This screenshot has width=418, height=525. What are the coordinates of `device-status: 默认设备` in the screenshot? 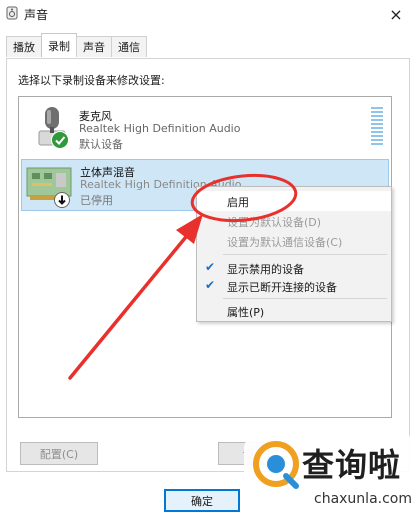 It's located at (101, 144).